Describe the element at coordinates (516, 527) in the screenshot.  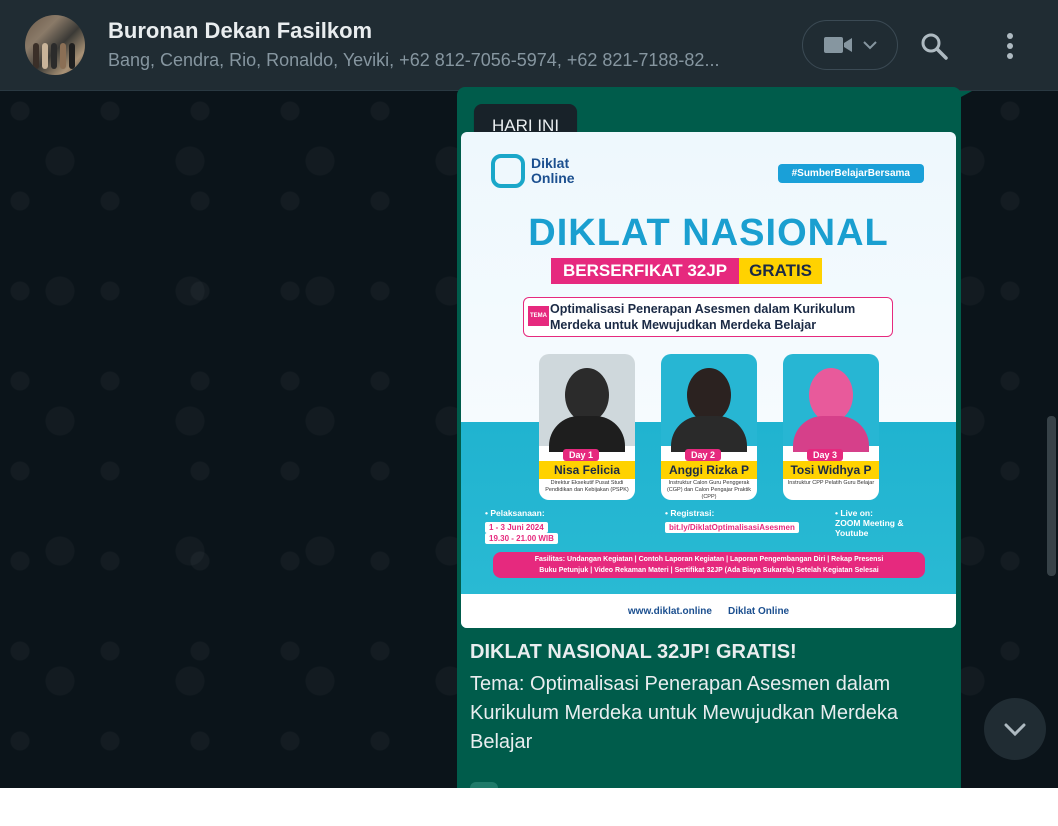
I see `pelaksanaan-date: 1 - 3 Juni 2024` at that location.